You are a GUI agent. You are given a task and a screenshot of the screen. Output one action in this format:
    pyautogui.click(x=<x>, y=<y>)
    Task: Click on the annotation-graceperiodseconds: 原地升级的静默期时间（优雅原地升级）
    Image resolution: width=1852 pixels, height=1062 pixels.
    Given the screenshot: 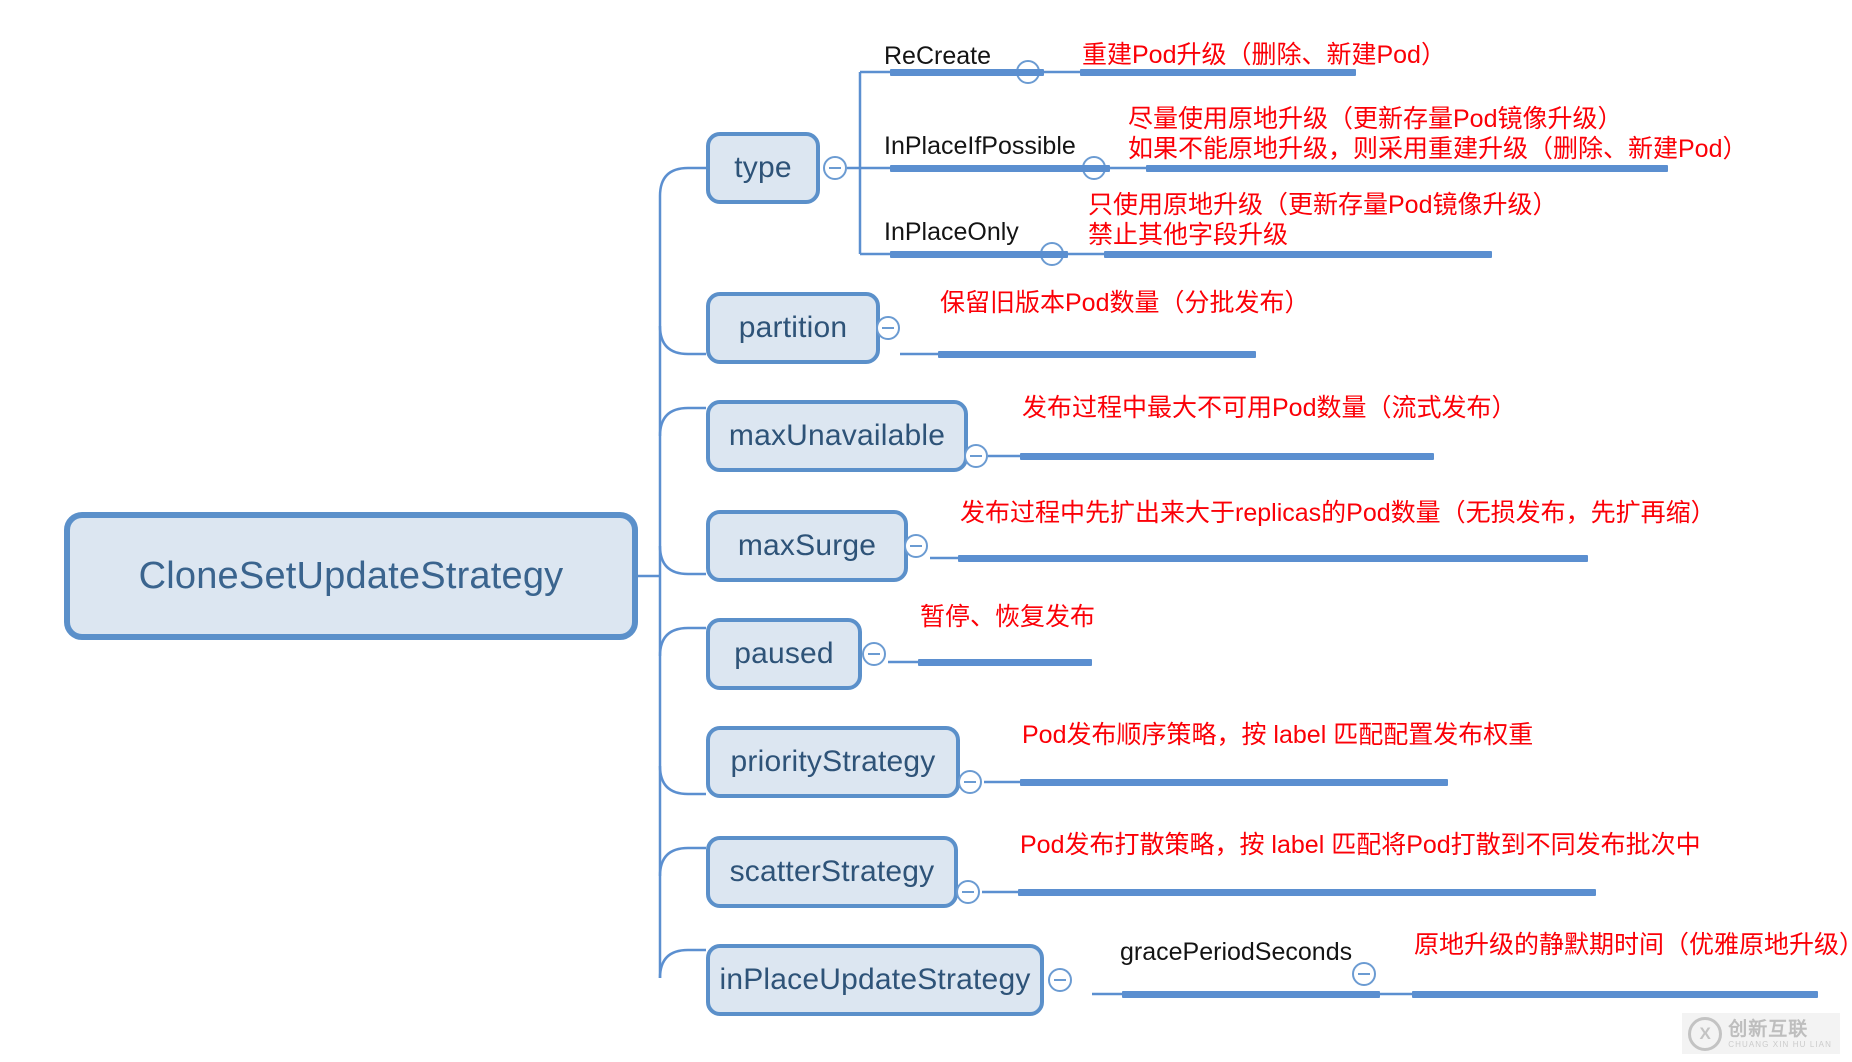 What is the action you would take?
    pyautogui.click(x=1633, y=945)
    